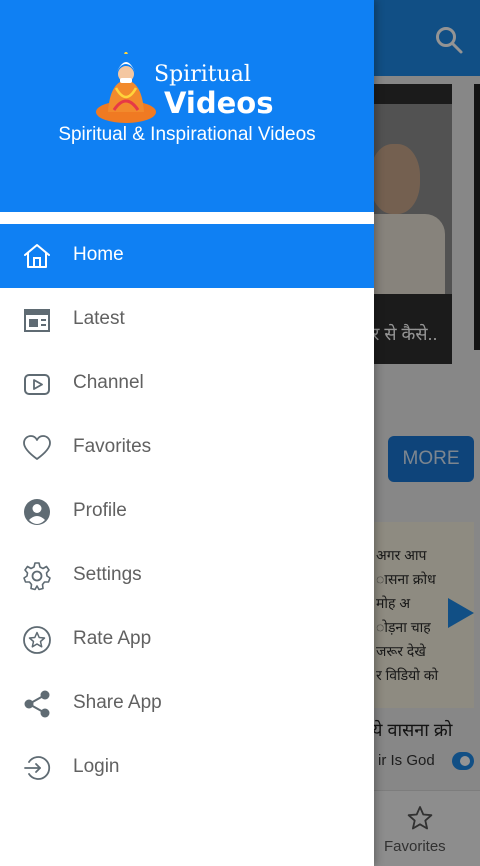 The width and height of the screenshot is (480, 866). I want to click on drawer-item-latest: Latest, so click(187, 320).